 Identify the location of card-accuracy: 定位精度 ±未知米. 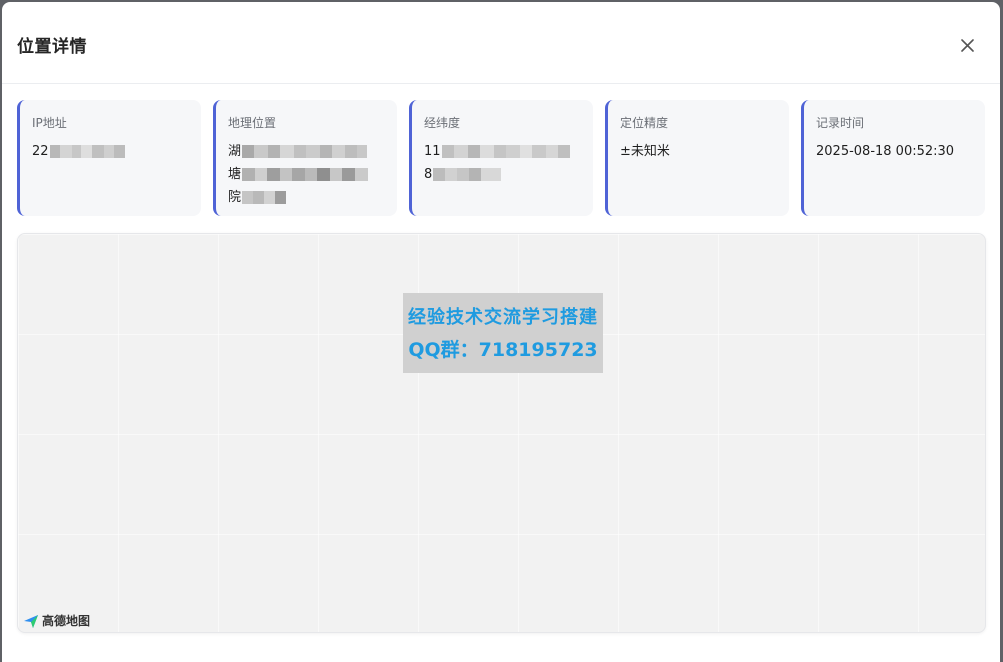
(697, 158).